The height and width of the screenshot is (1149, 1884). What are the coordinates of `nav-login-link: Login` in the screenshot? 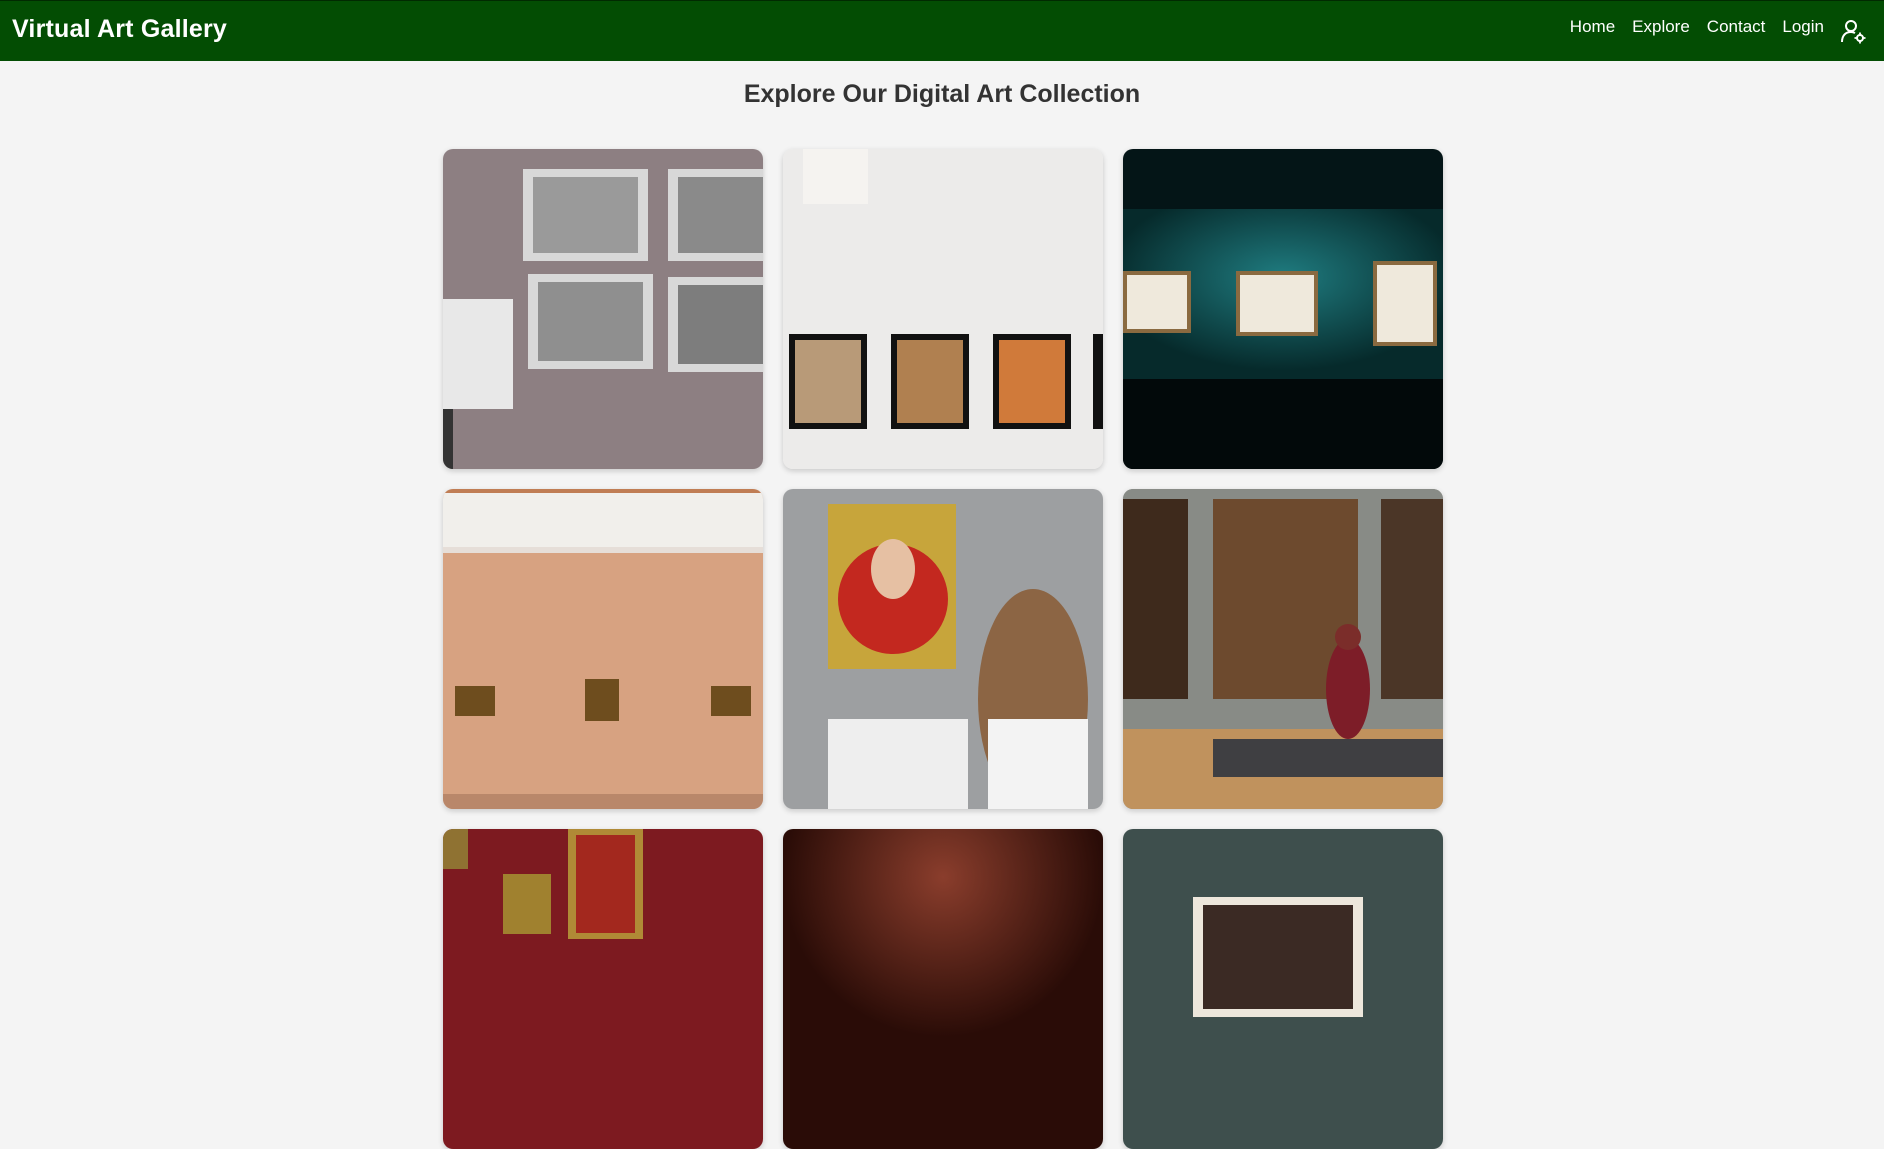 It's located at (1803, 27).